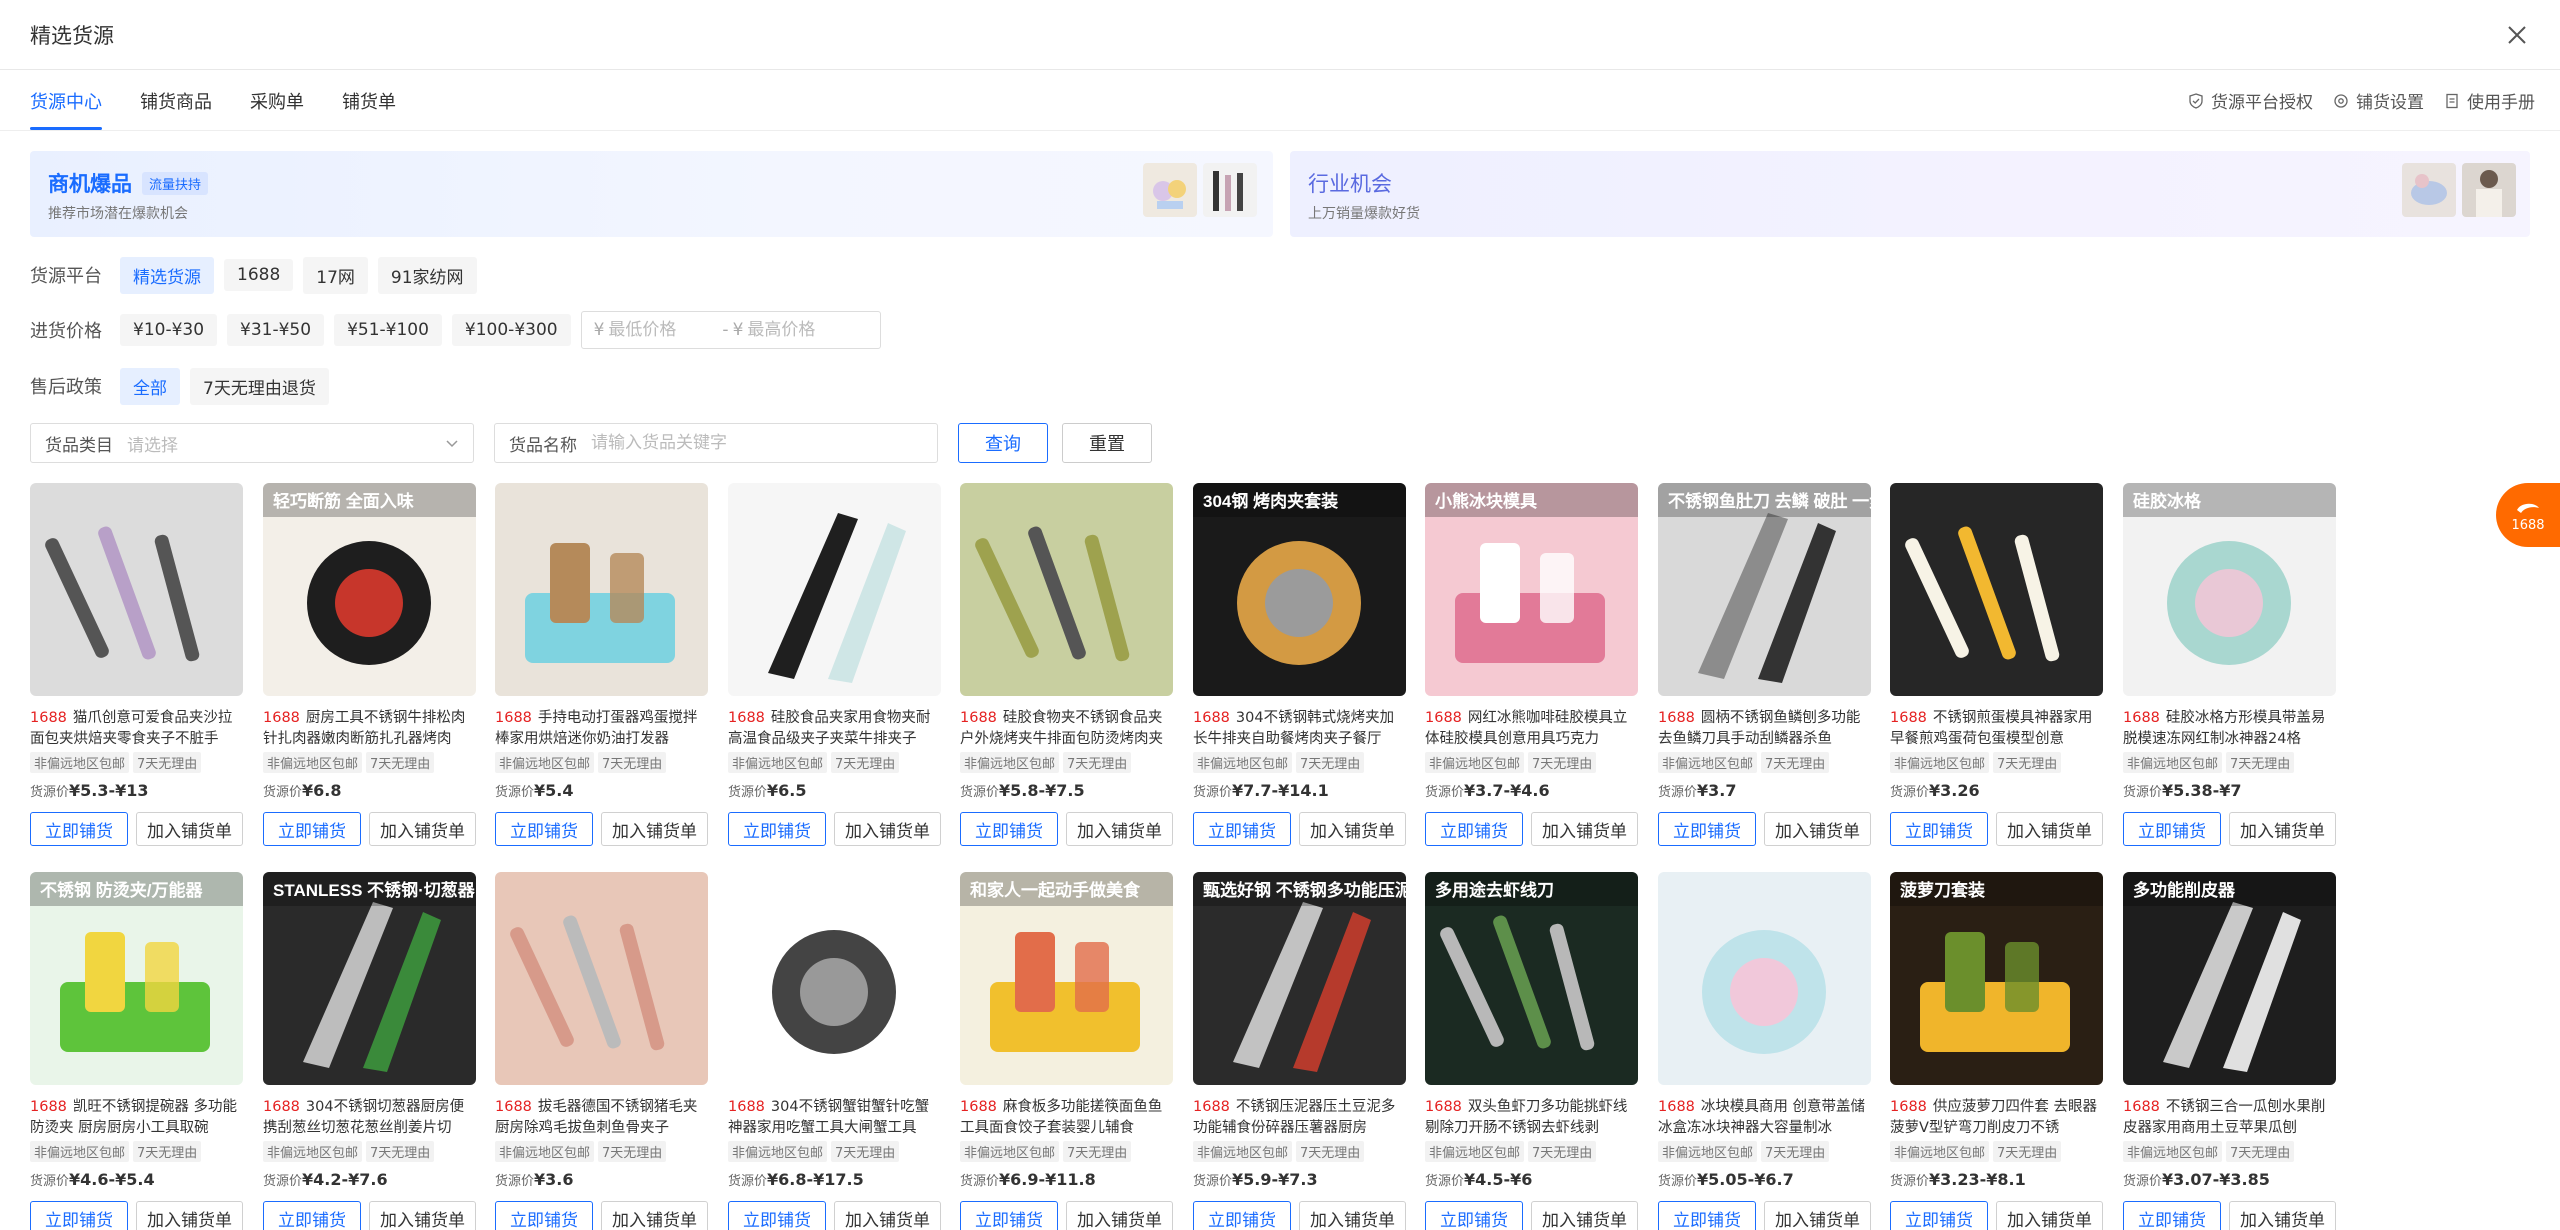 This screenshot has height=1230, width=2560. Describe the element at coordinates (277, 109) in the screenshot. I see `tab-purchase-orders: 采购单` at that location.